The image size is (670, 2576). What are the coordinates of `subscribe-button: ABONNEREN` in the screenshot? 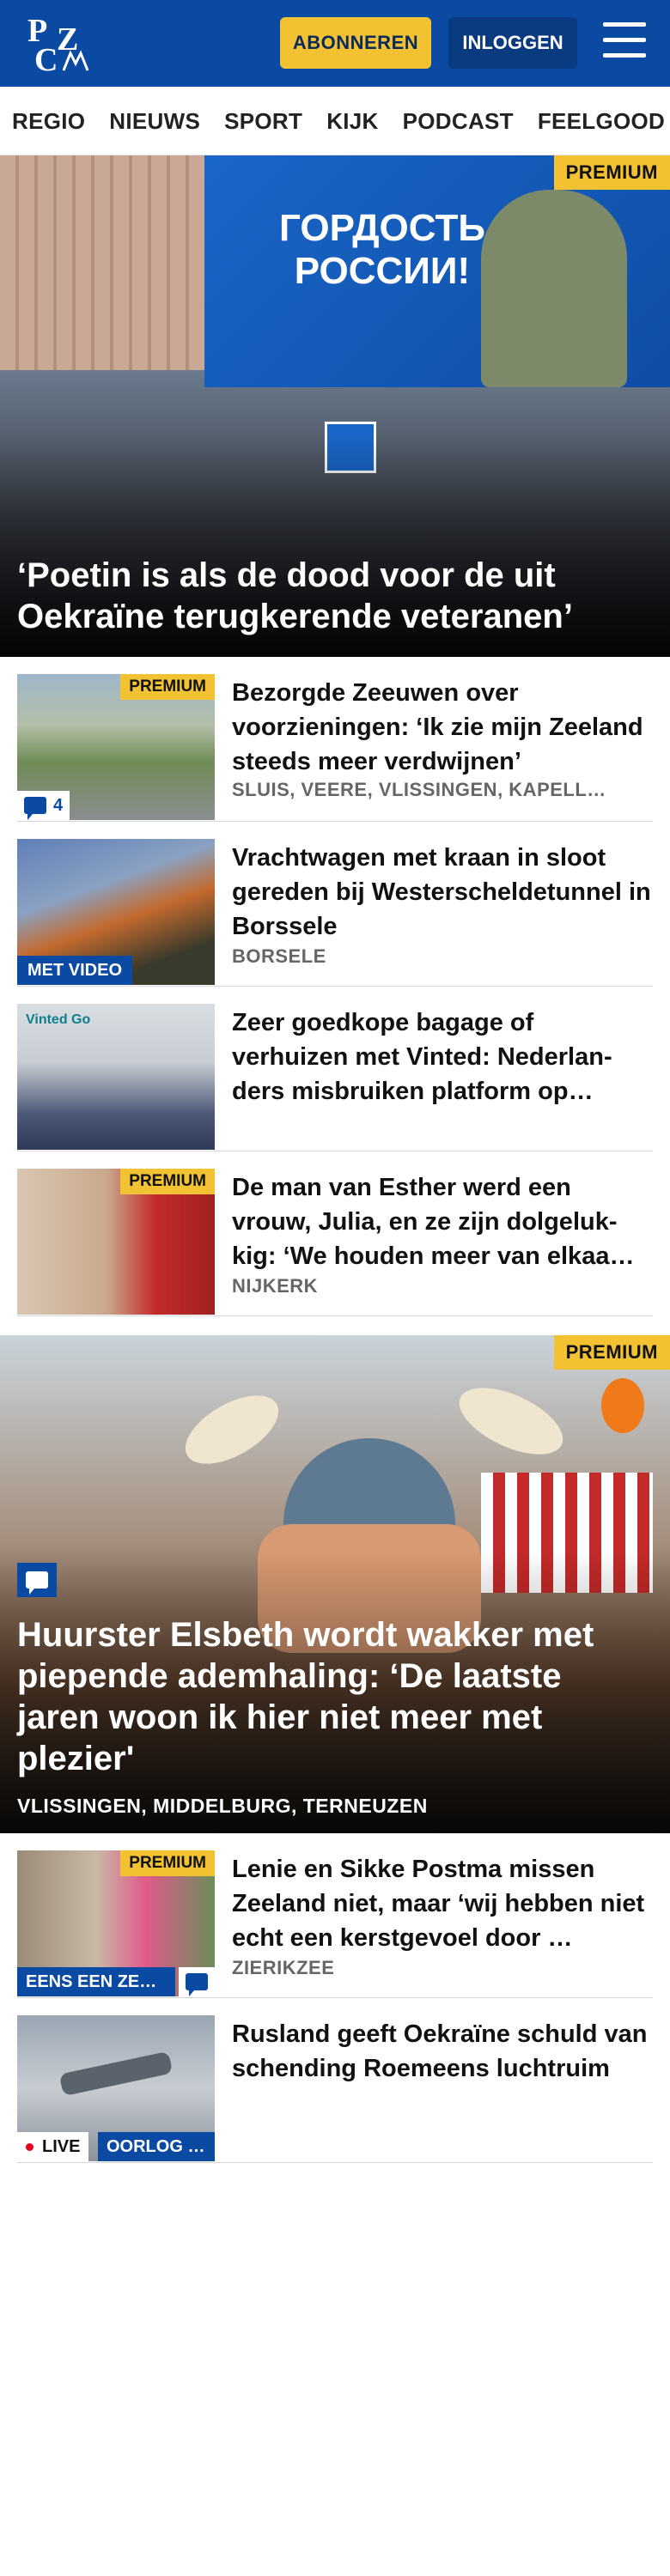 It's located at (355, 43).